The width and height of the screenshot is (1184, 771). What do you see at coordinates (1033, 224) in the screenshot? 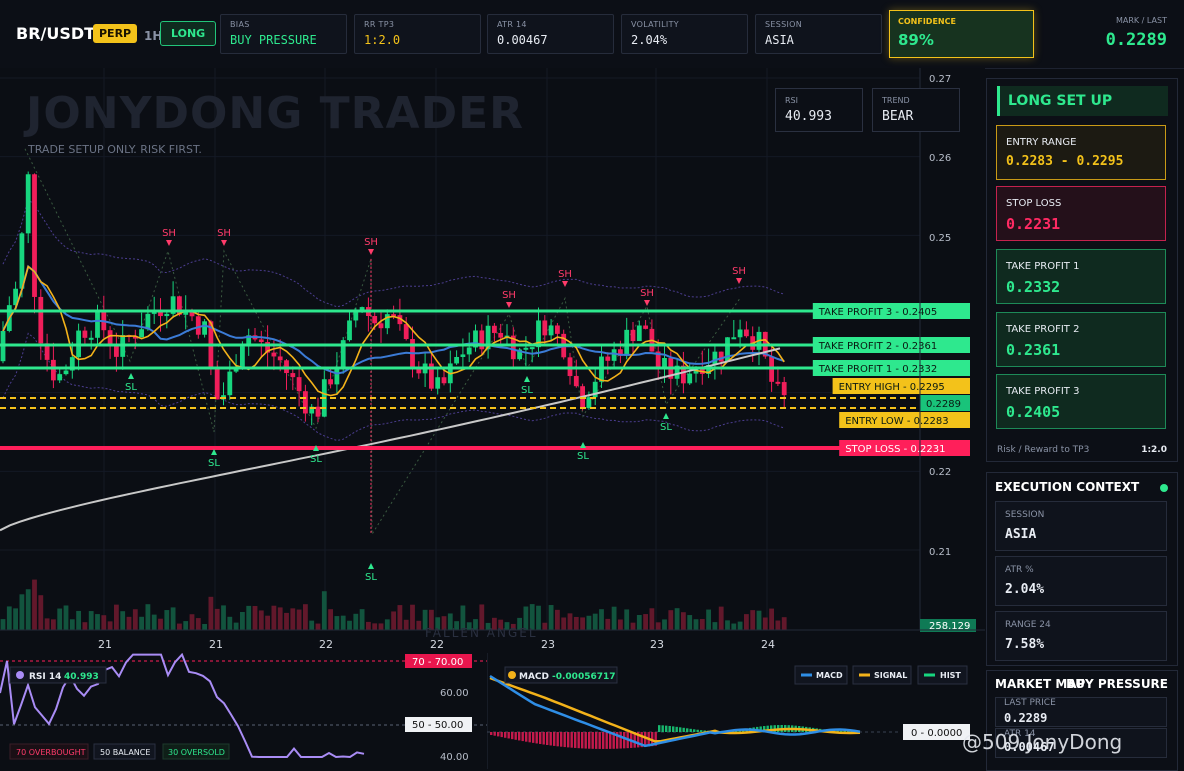
I see `stop-loss-value: 0.2231` at bounding box center [1033, 224].